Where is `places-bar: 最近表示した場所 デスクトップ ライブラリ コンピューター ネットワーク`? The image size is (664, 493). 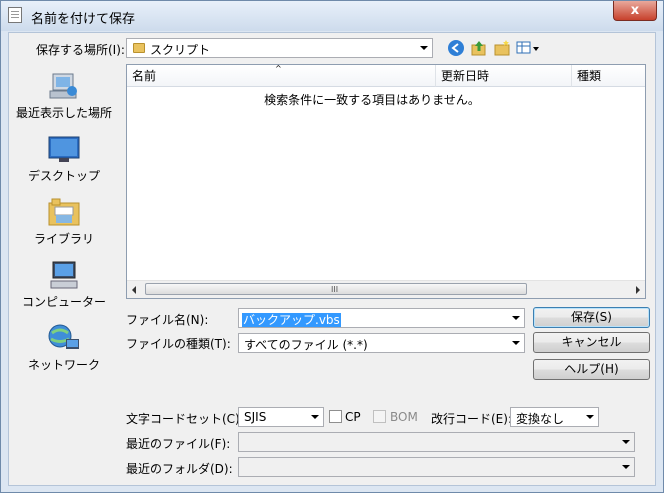 places-bar: 最近表示した場所 デスクトップ ライブラリ コンピューター ネットワーク is located at coordinates (64, 221).